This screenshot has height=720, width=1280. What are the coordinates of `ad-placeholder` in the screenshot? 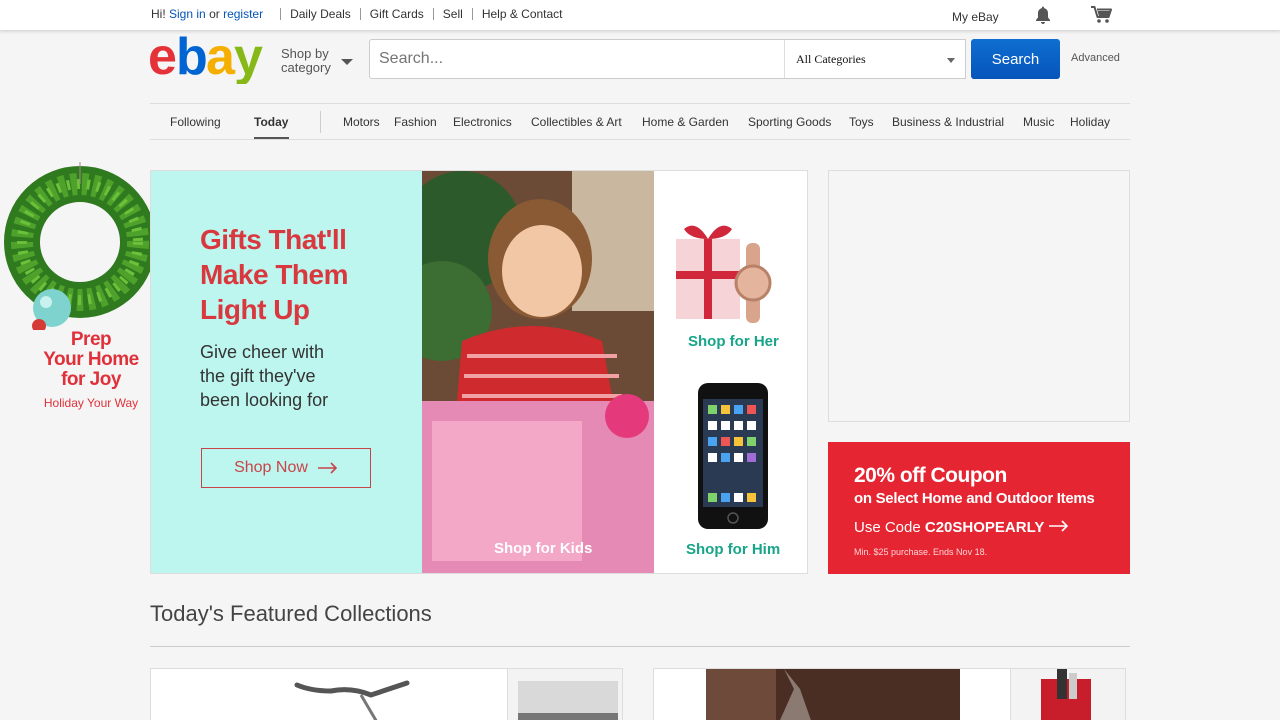 It's located at (979, 296).